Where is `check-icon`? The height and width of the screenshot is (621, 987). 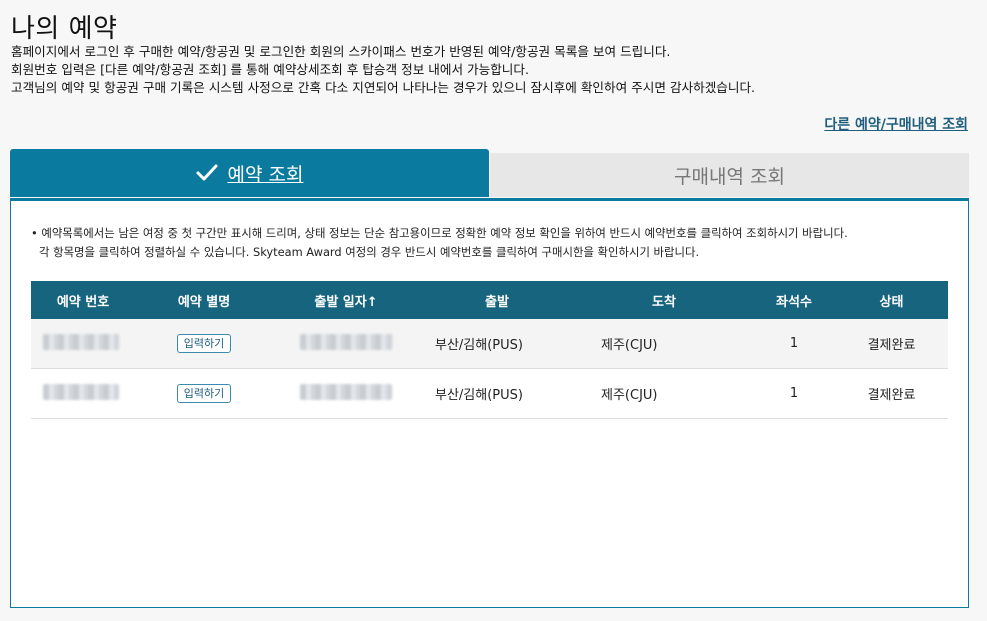 check-icon is located at coordinates (207, 172).